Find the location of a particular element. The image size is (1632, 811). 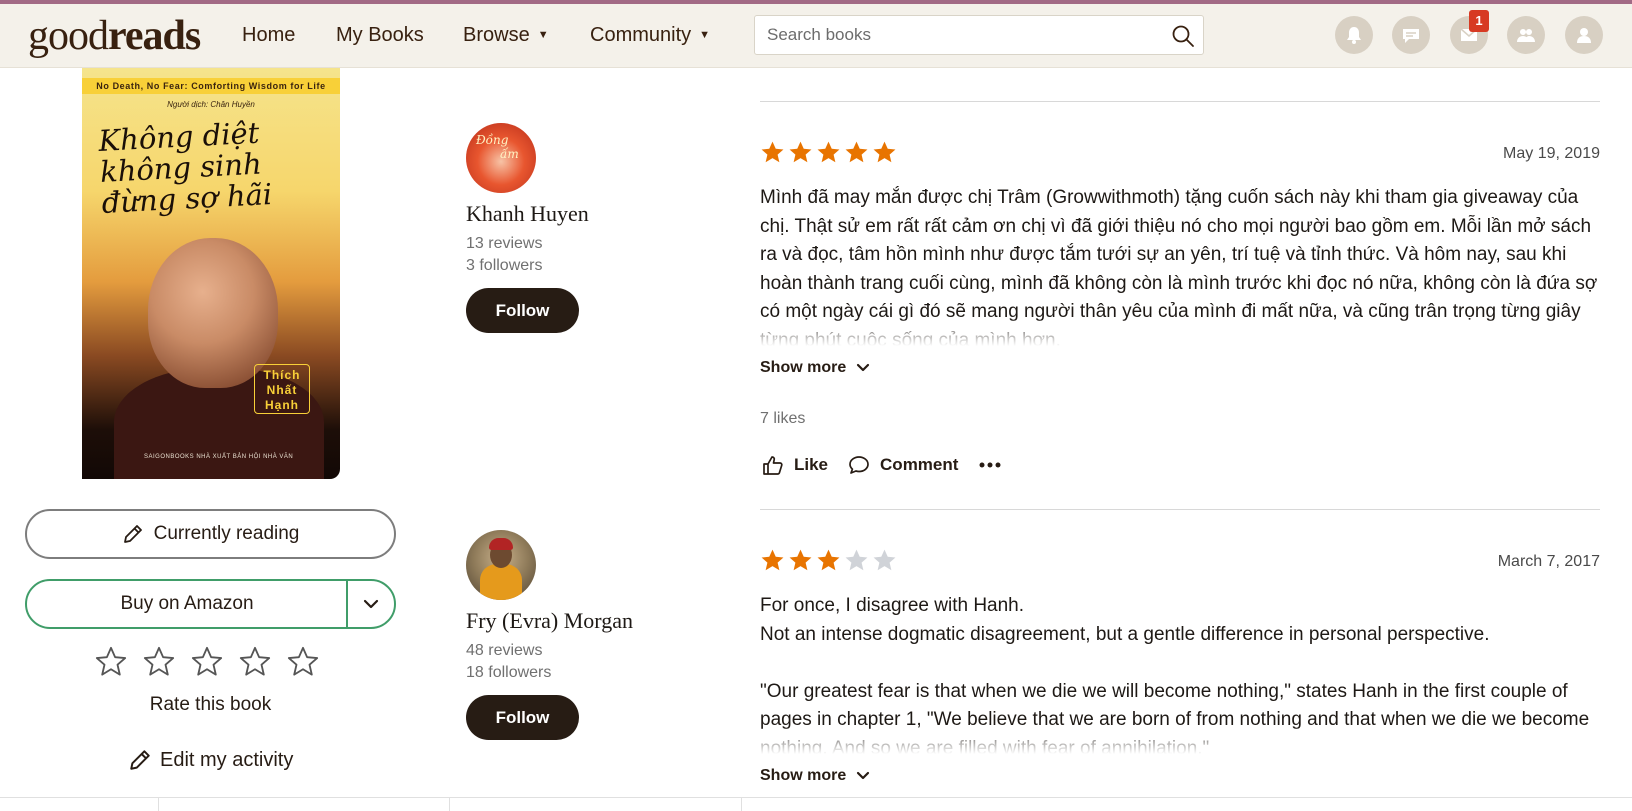

reviewer-avatar is located at coordinates (501, 565).